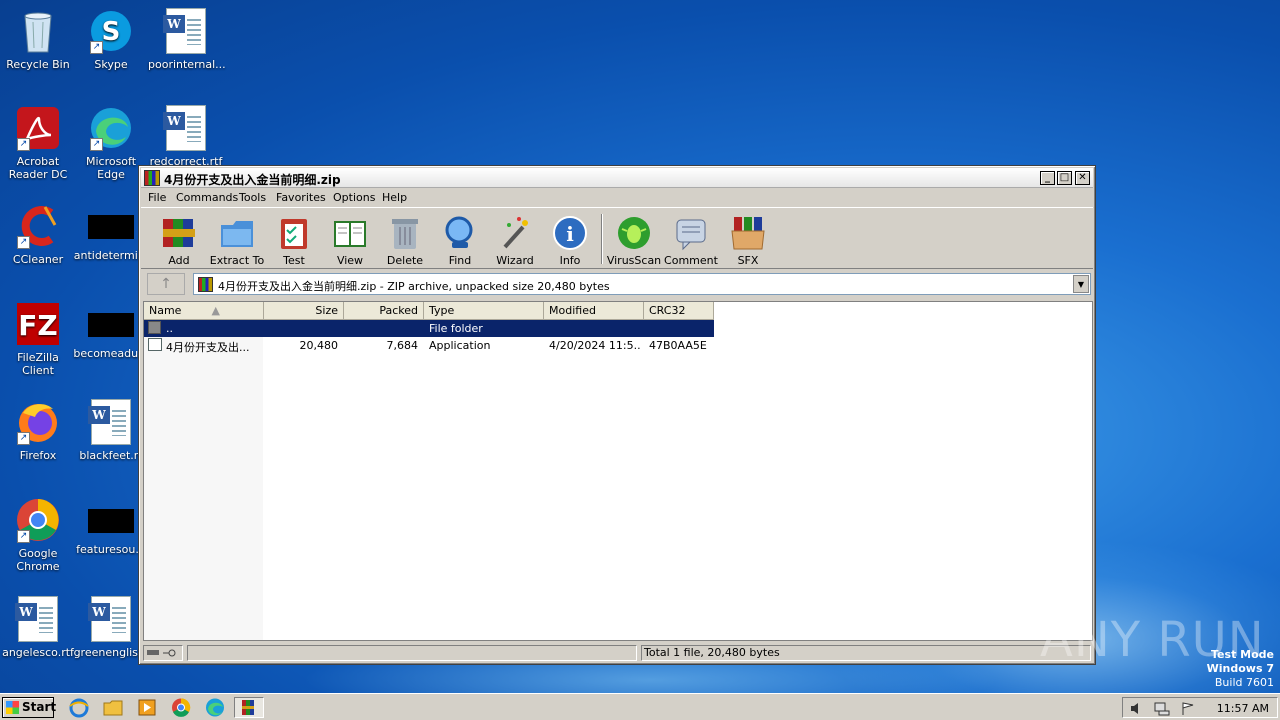 The width and height of the screenshot is (1280, 720). I want to click on test-button: Test, so click(294, 239).